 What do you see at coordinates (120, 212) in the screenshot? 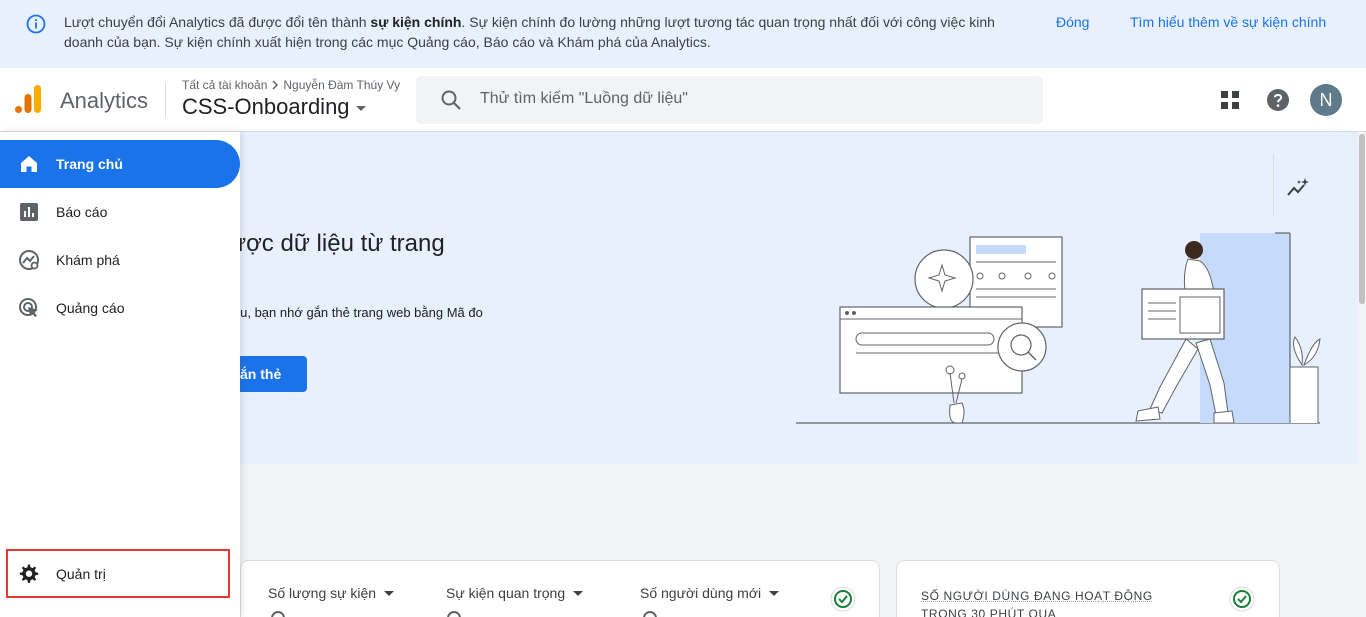
I see `sidebar-item-reports: Báo cáo` at bounding box center [120, 212].